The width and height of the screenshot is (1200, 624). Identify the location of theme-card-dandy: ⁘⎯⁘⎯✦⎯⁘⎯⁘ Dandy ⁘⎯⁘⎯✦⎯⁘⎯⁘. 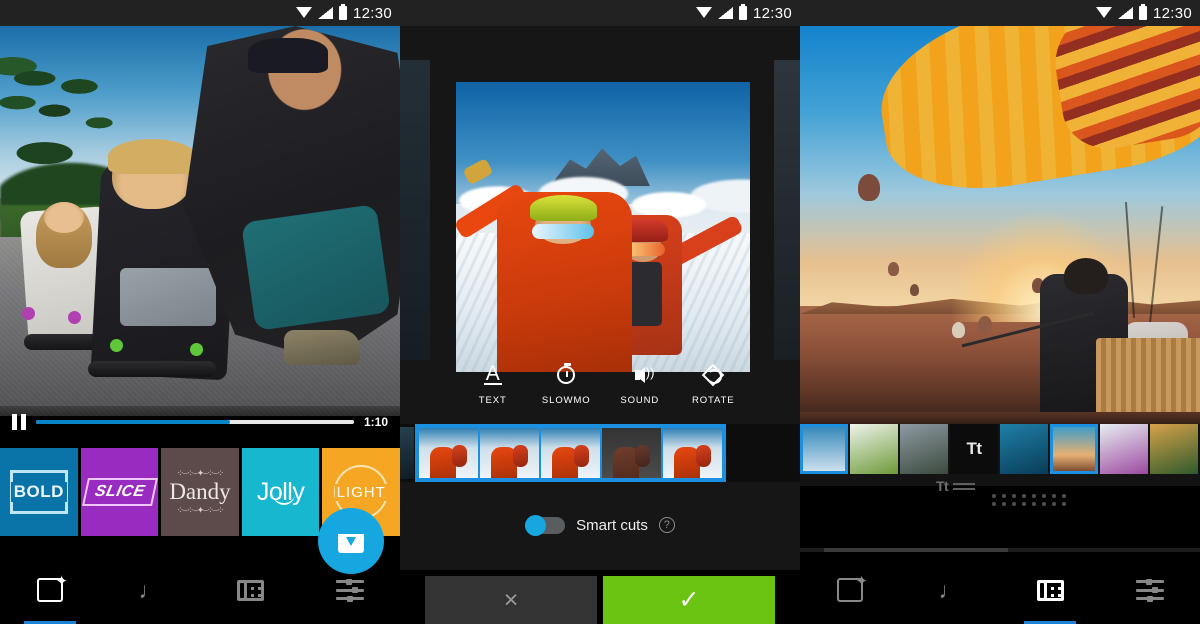
(200, 492).